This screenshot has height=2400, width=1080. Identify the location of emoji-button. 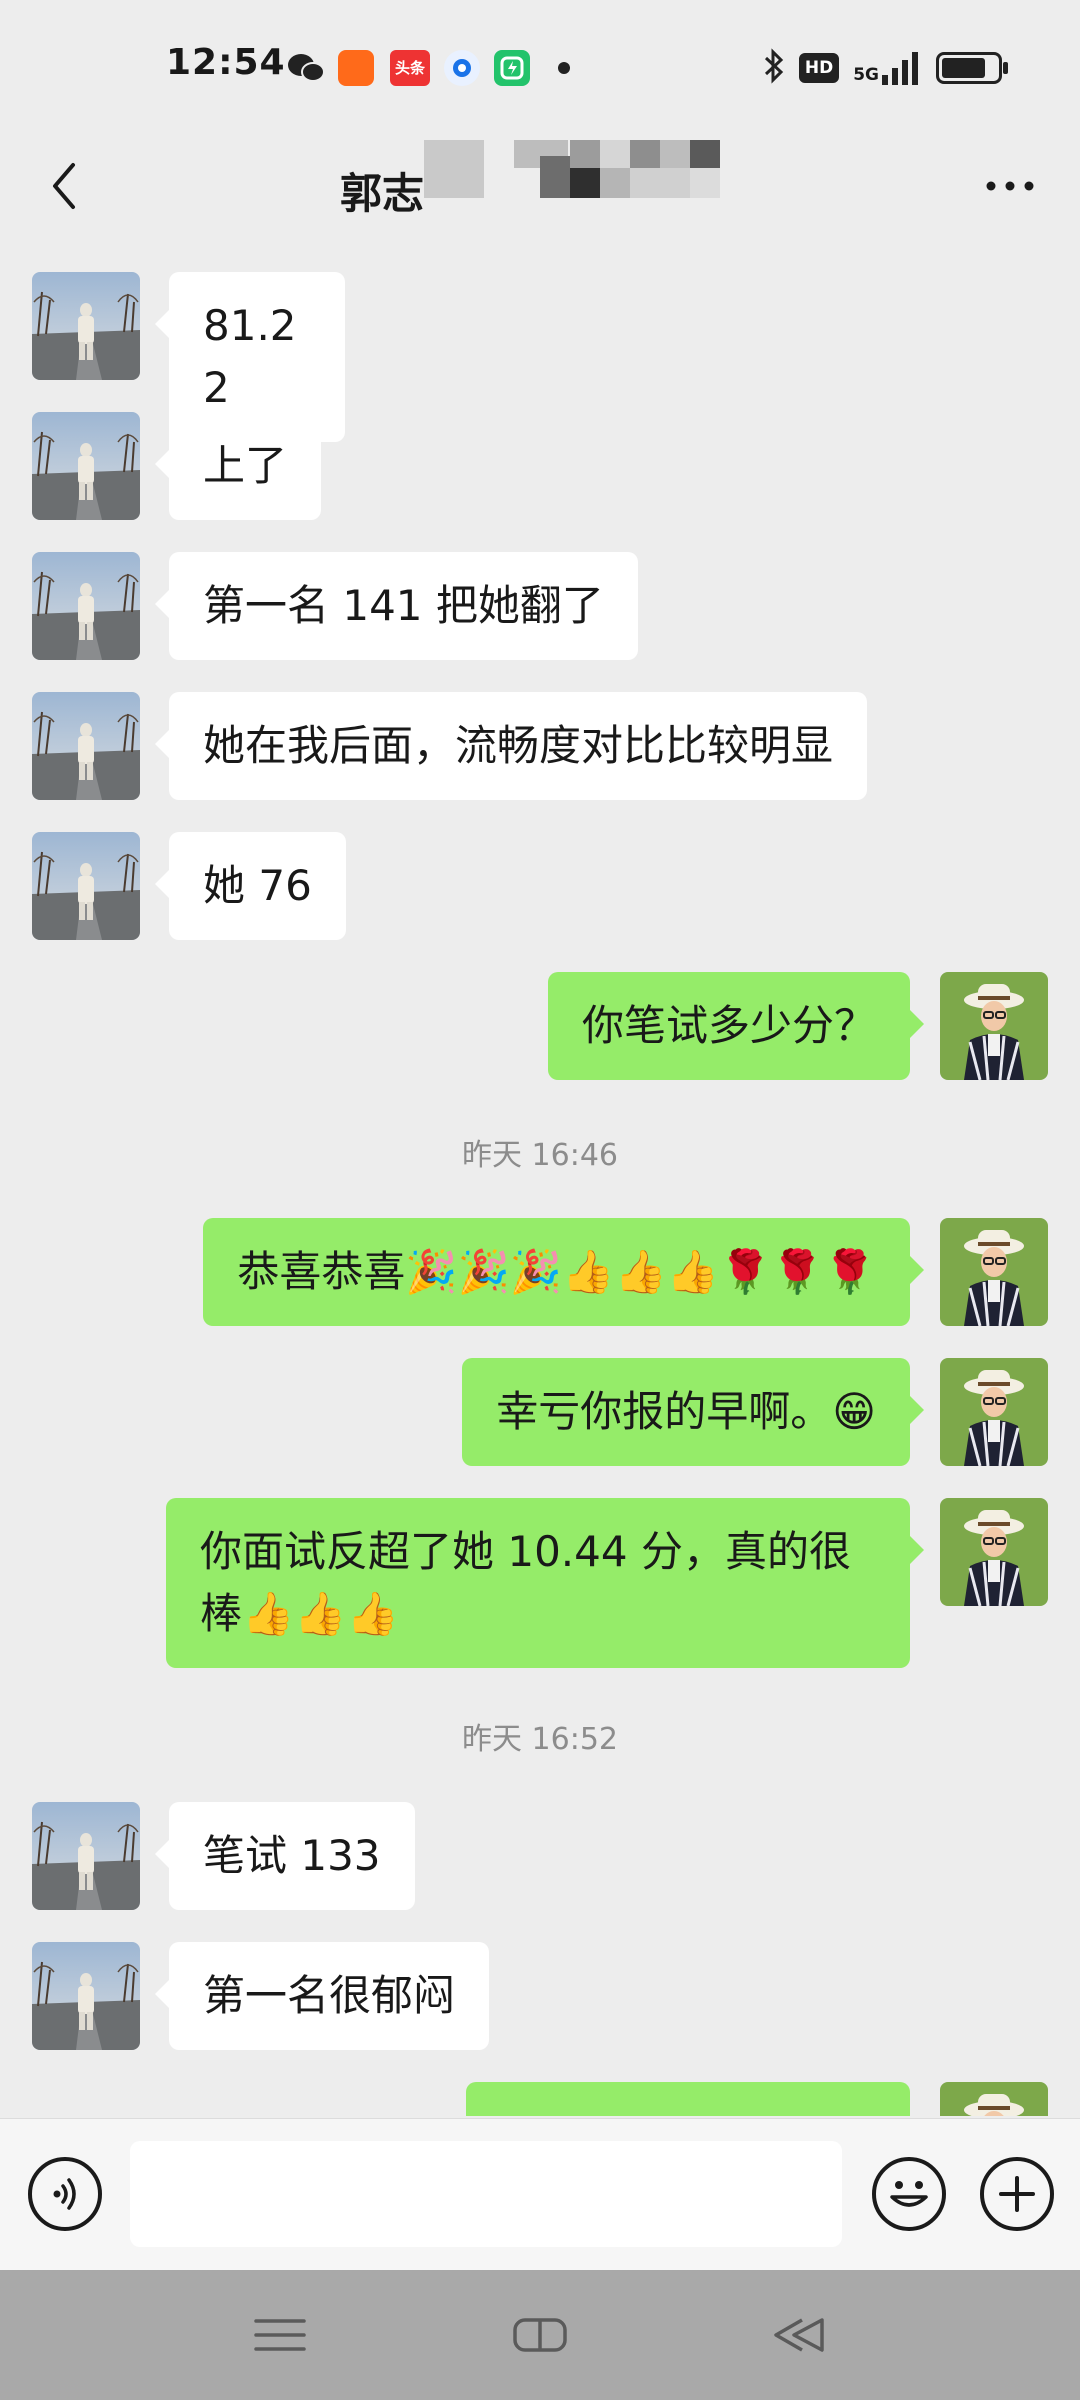
(909, 2194).